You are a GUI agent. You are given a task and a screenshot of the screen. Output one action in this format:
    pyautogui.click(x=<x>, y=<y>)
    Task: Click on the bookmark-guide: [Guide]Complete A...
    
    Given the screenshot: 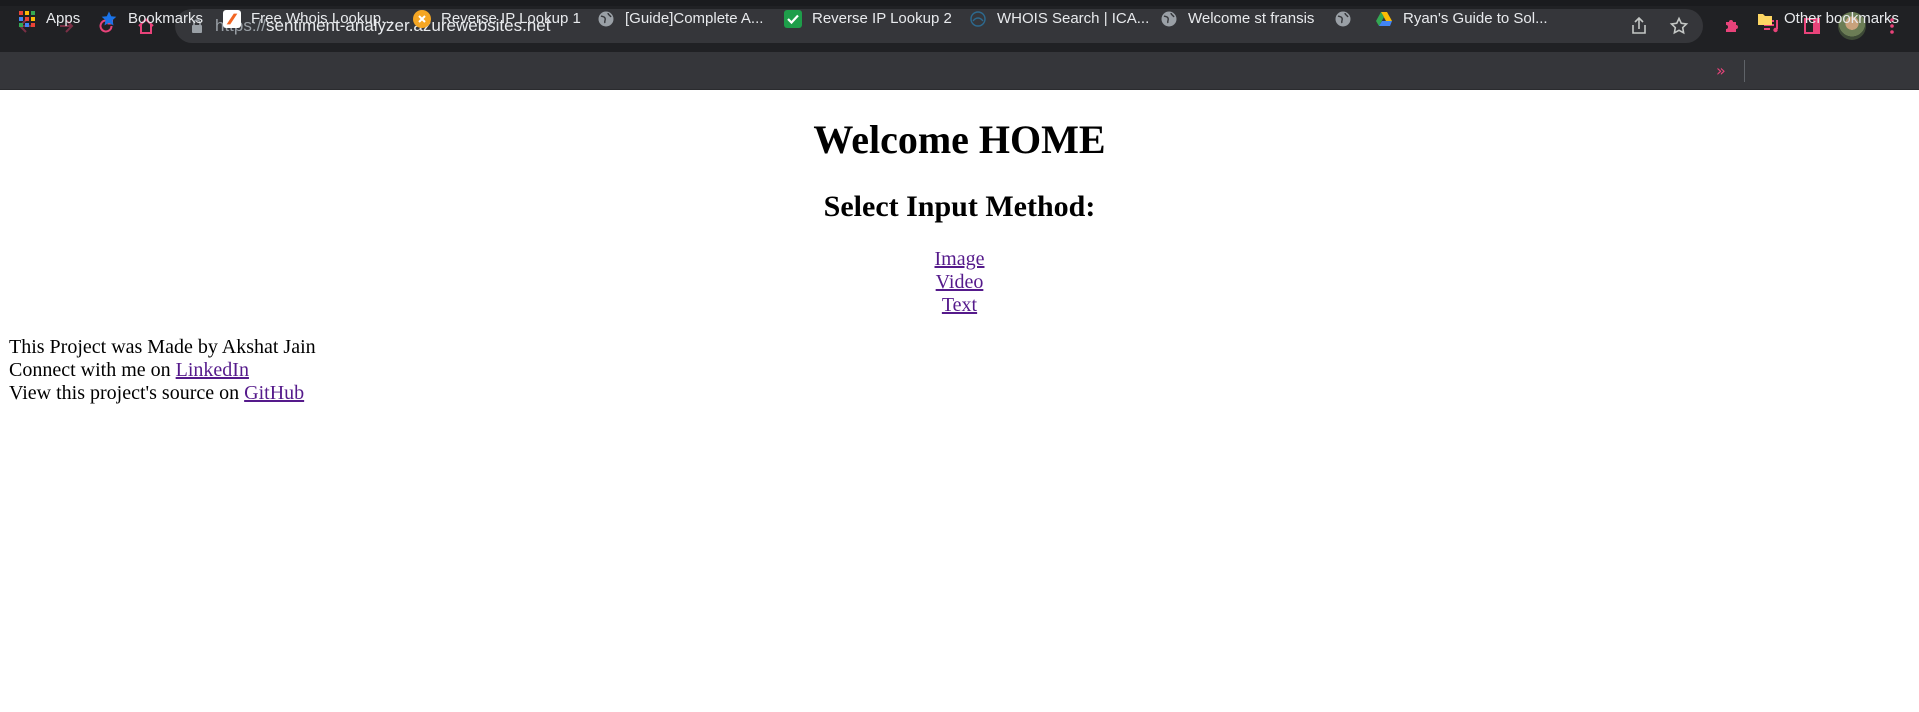 What is the action you would take?
    pyautogui.click(x=680, y=18)
    